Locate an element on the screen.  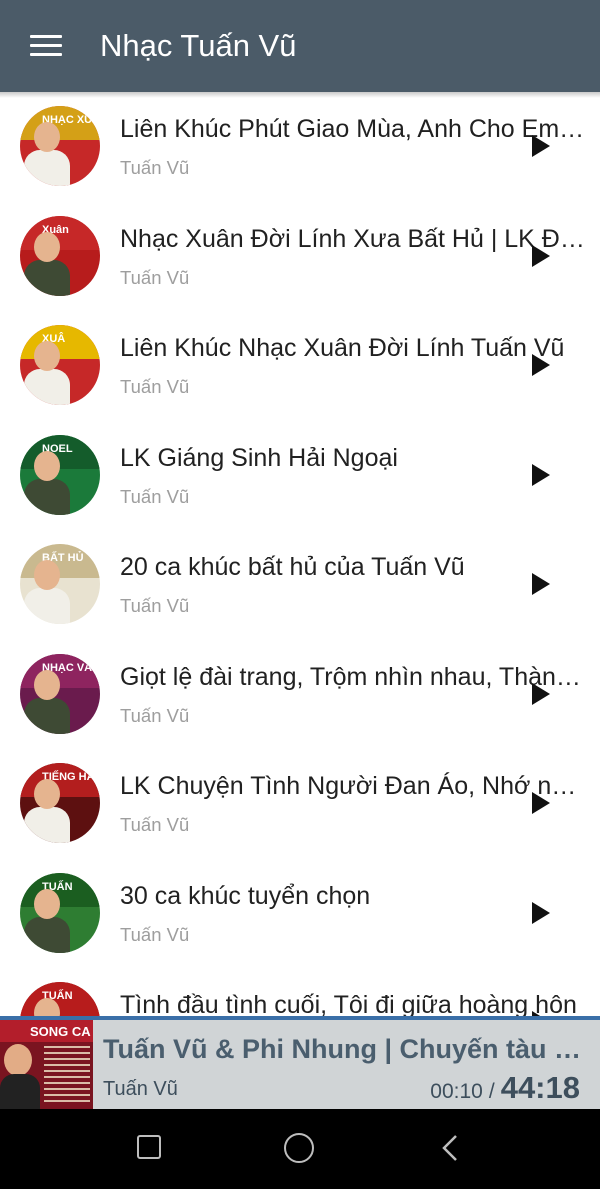
back-icon is located at coordinates (451, 1148).